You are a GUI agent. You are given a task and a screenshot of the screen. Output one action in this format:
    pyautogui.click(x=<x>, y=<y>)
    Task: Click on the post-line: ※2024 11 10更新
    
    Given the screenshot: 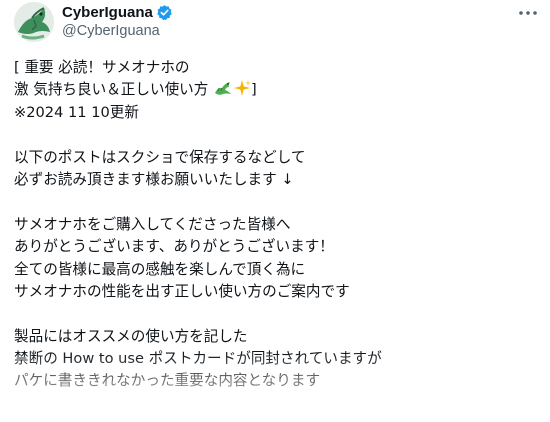 What is the action you would take?
    pyautogui.click(x=76, y=112)
    